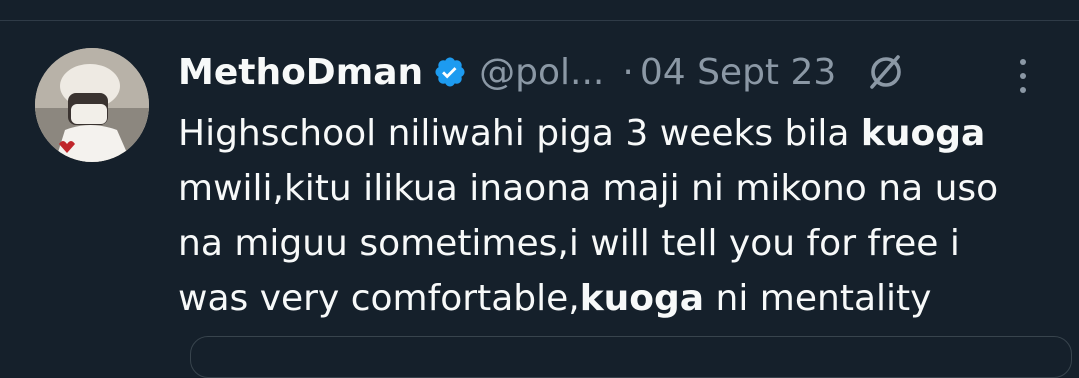 Image resolution: width=1079 pixels, height=378 pixels. I want to click on grok-icon, so click(886, 72).